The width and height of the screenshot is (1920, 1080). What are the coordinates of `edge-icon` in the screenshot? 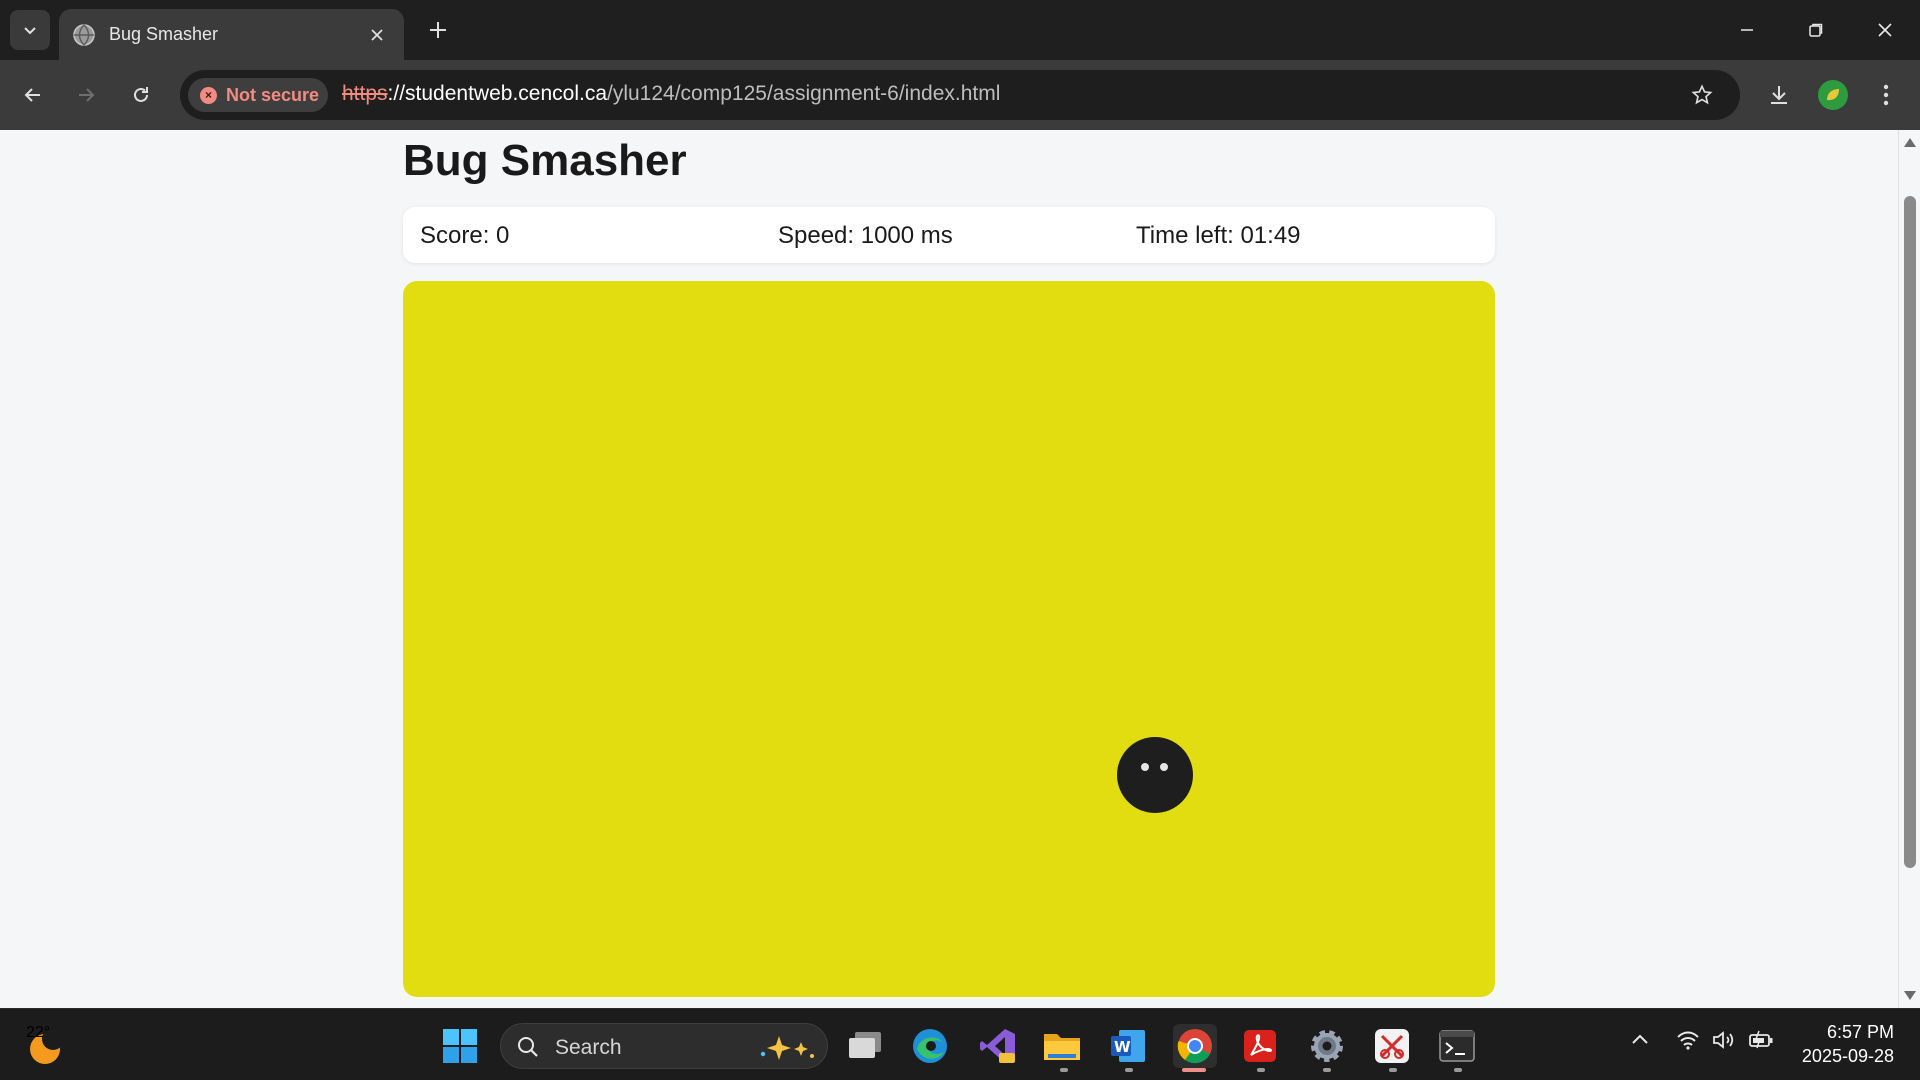 It's located at (930, 1046).